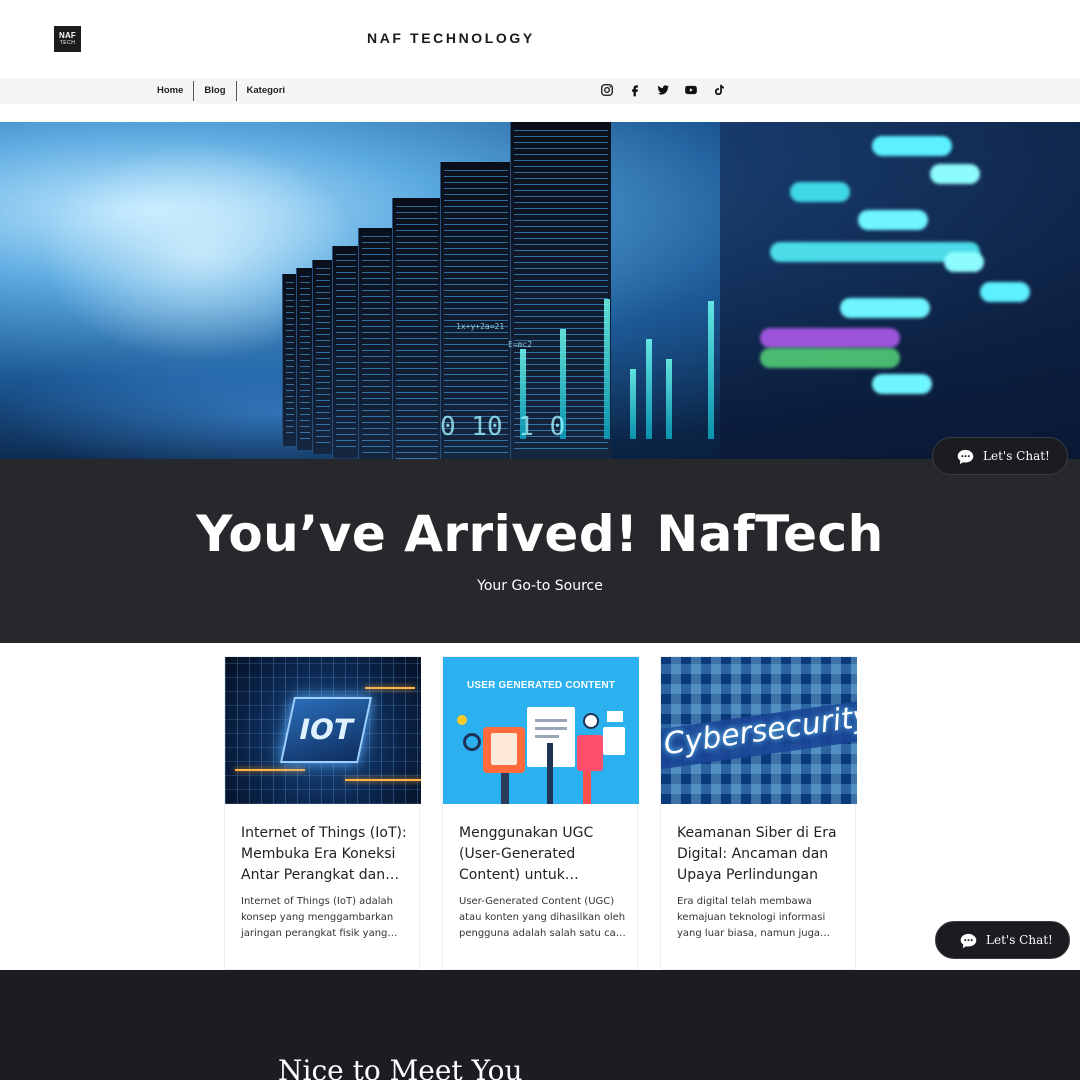 Image resolution: width=1080 pixels, height=1087 pixels. I want to click on nav-item-blog: Blog, so click(214, 91).